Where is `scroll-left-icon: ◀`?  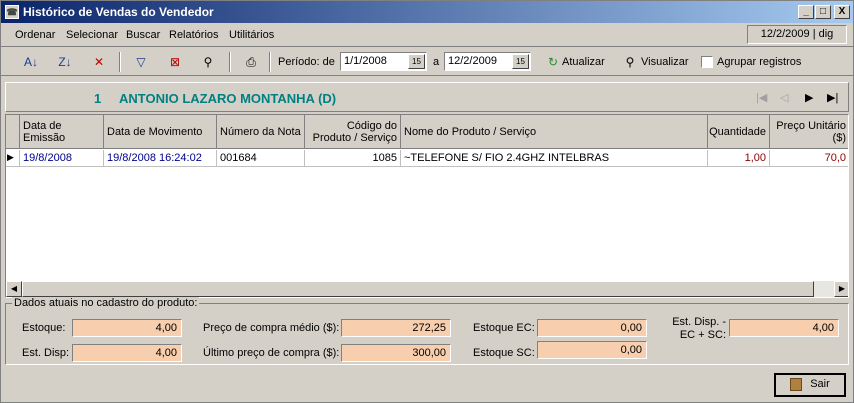 scroll-left-icon: ◀ is located at coordinates (14, 289).